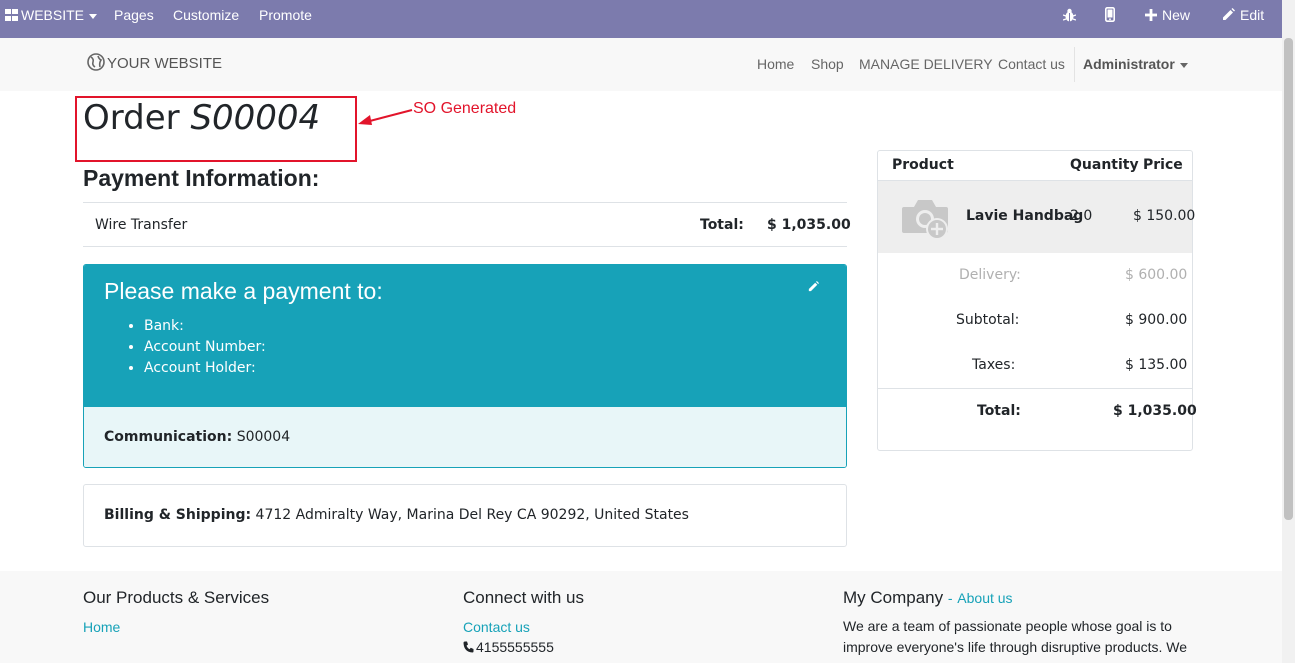 The image size is (1295, 663). Describe the element at coordinates (243, 291) in the screenshot. I see `payment-instructions-heading: Please make a payment to:` at that location.